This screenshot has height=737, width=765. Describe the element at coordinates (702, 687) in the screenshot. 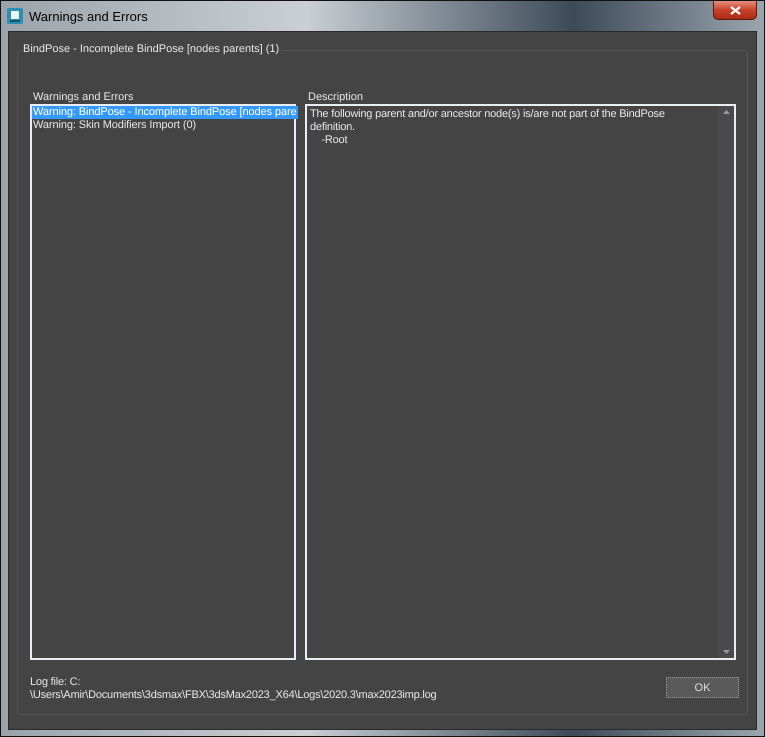

I see `ok-button: OK` at that location.